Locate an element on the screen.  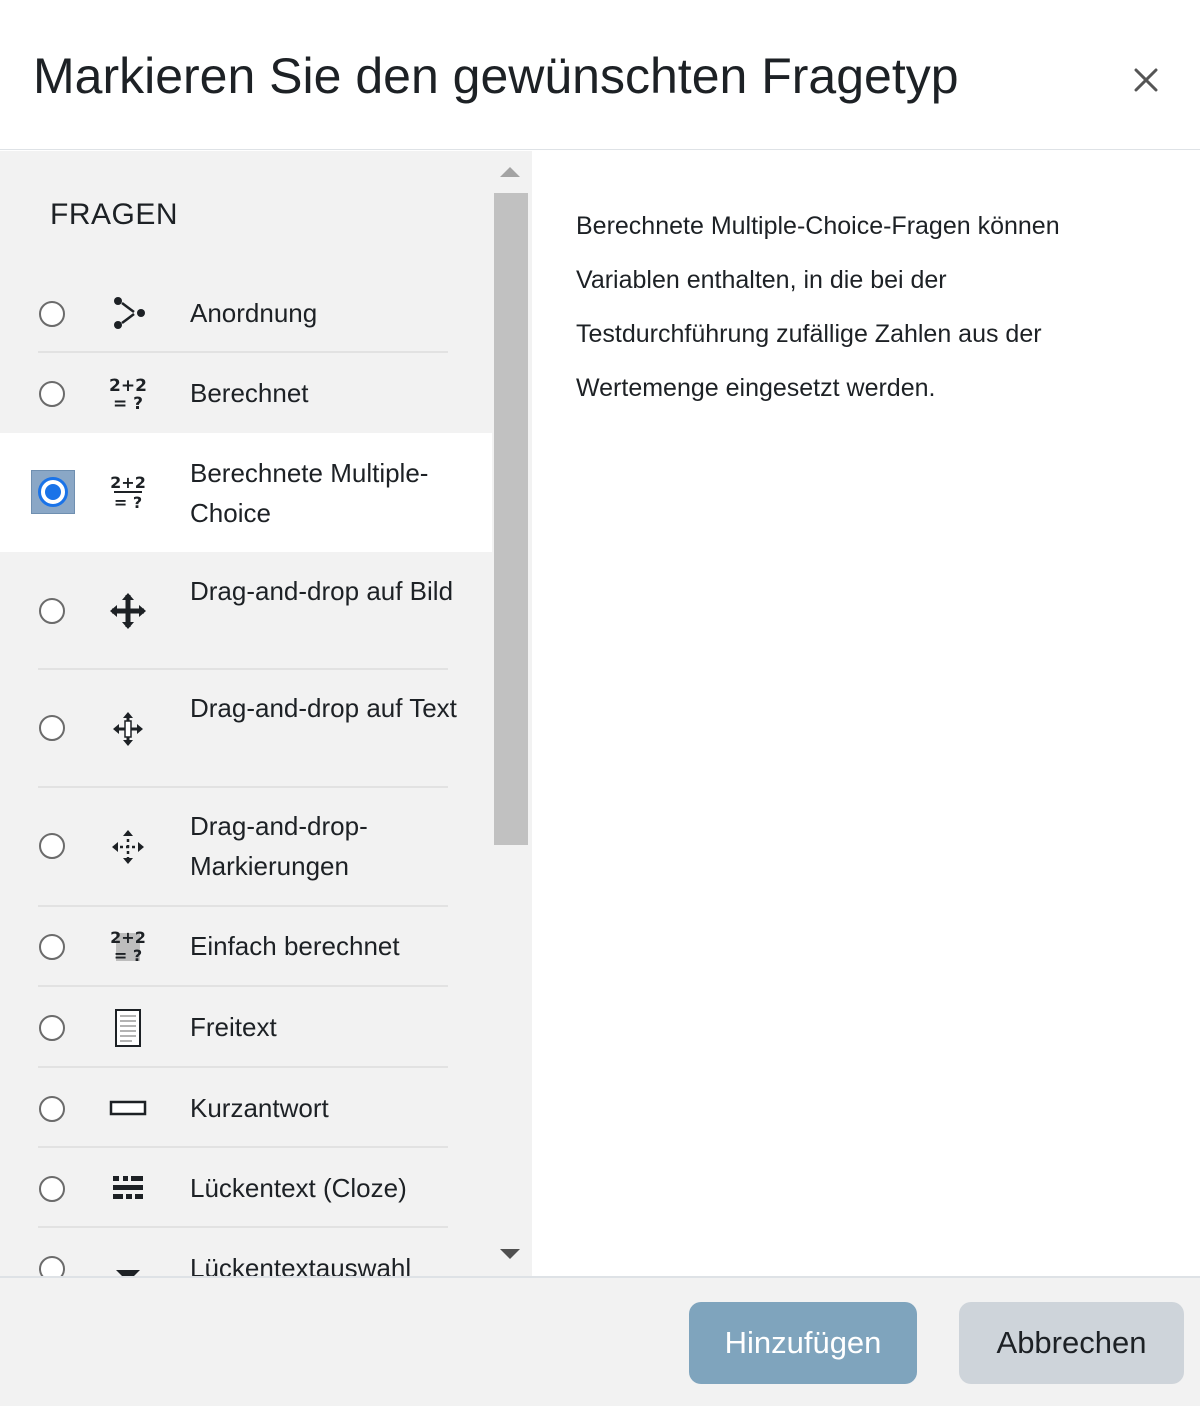
calculated-icon: 2+2 = ? is located at coordinates (128, 393).